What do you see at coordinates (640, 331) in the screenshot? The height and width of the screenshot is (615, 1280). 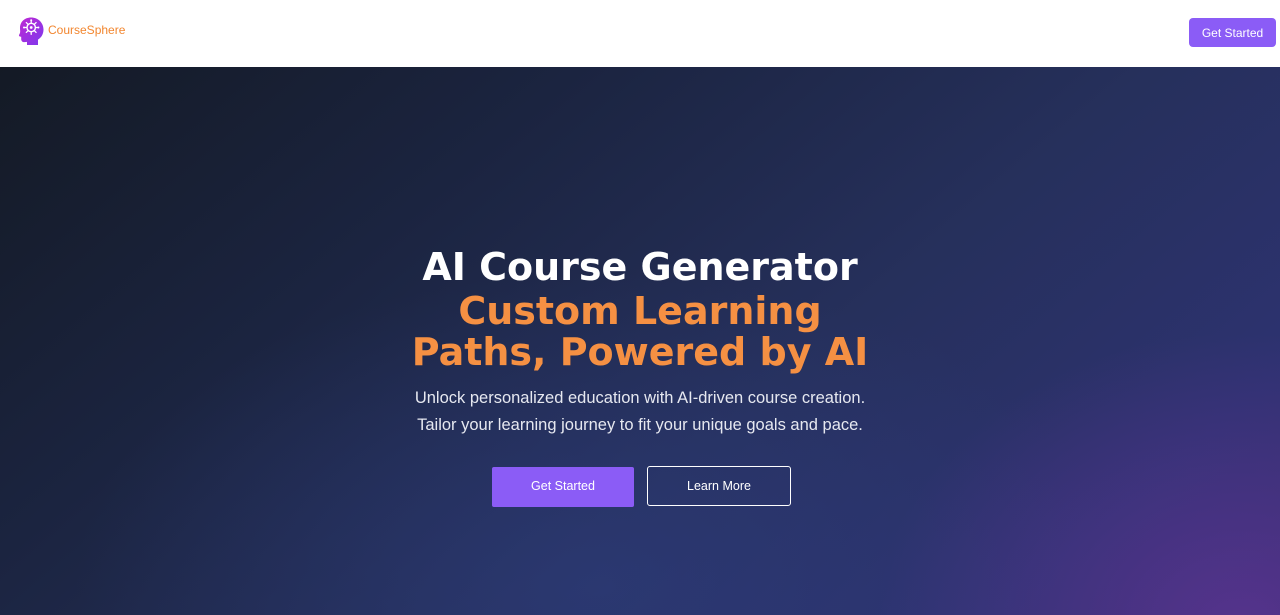 I see `hero-subtitle: Custom Learning Paths, Powered by AI` at bounding box center [640, 331].